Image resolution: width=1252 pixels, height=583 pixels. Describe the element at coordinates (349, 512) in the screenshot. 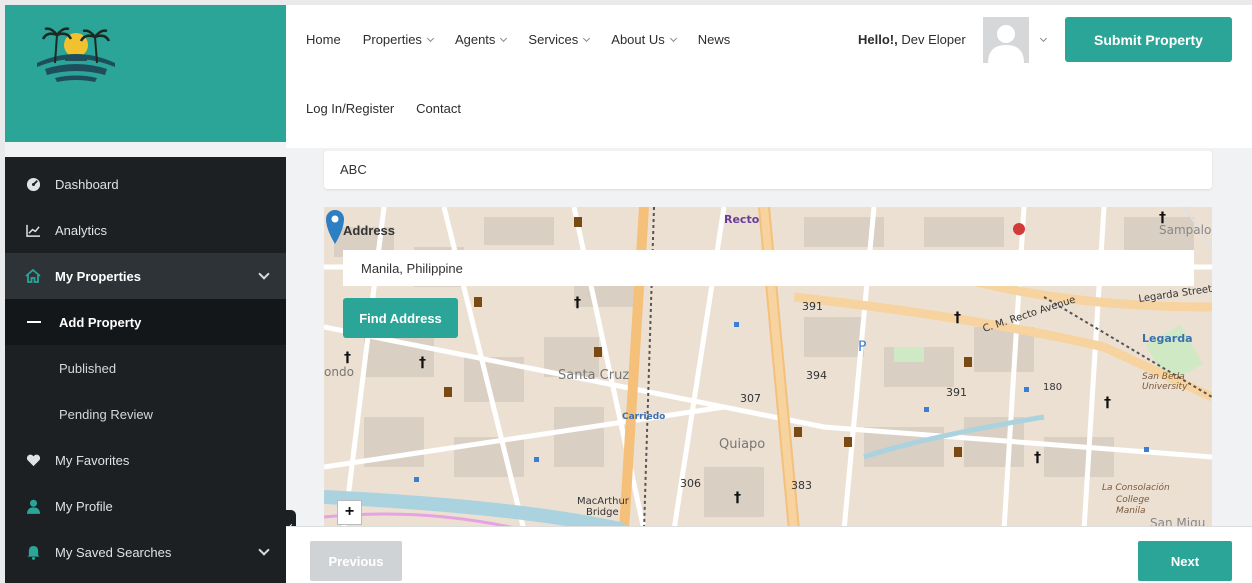

I see `zoom-in-button: +` at that location.